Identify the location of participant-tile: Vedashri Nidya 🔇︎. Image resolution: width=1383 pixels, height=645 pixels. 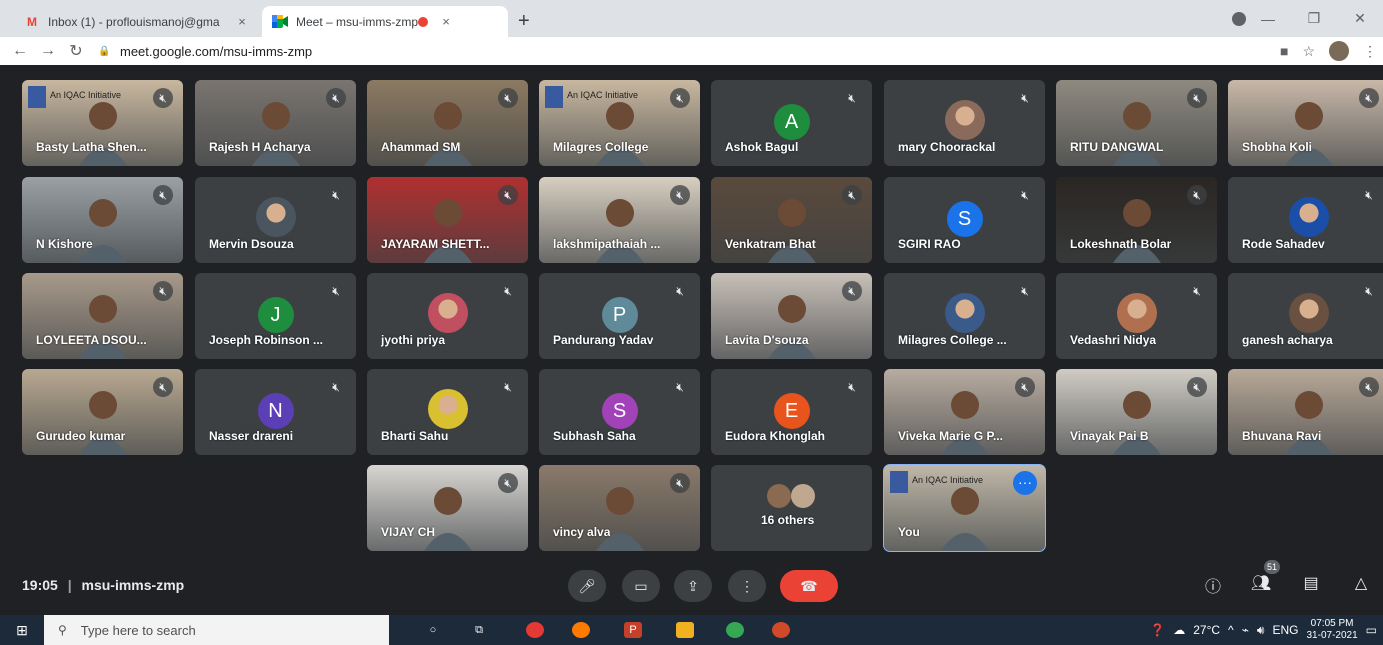
(1136, 316).